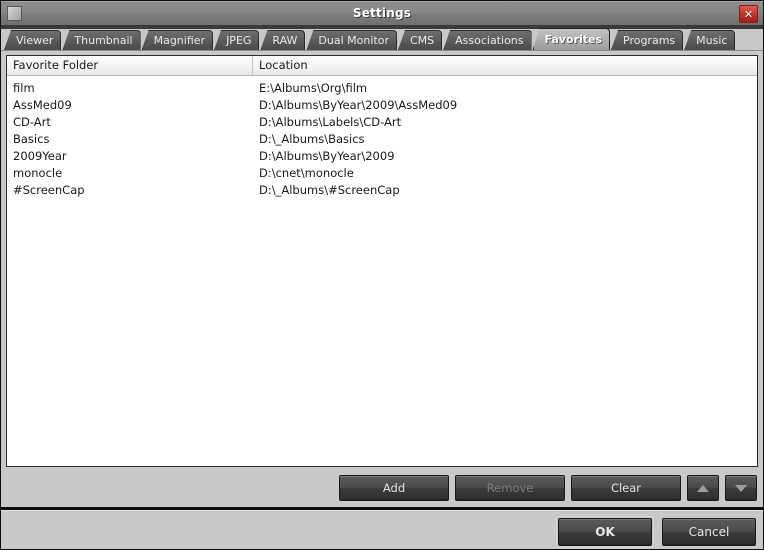  What do you see at coordinates (505, 65) in the screenshot?
I see `column-header-location: Location` at bounding box center [505, 65].